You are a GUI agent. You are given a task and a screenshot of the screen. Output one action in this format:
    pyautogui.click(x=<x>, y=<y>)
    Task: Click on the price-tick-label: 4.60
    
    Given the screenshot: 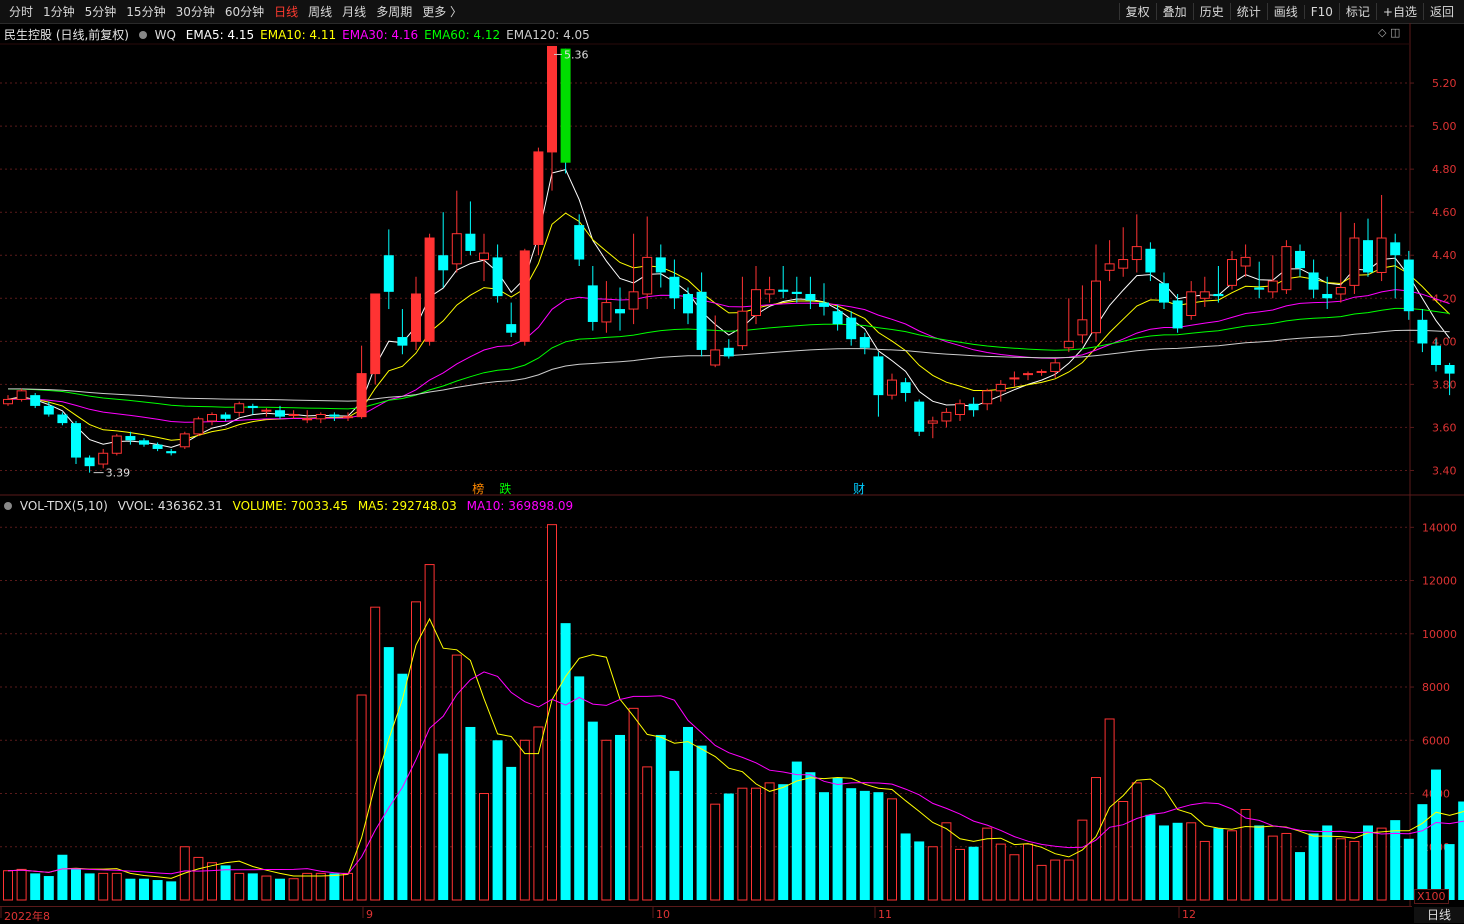 What is the action you would take?
    pyautogui.click(x=1444, y=212)
    